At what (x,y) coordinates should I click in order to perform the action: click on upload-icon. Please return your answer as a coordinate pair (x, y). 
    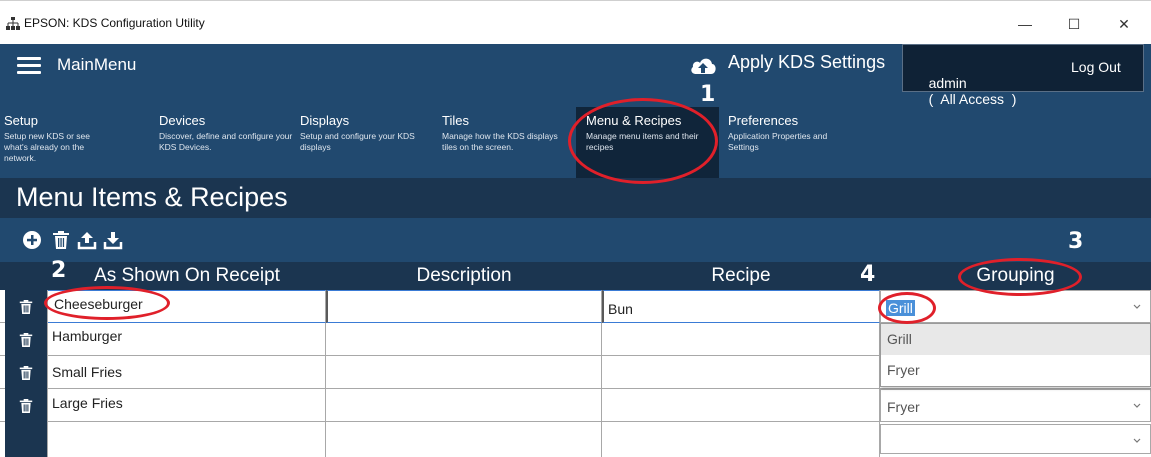
    Looking at the image, I should click on (87, 241).